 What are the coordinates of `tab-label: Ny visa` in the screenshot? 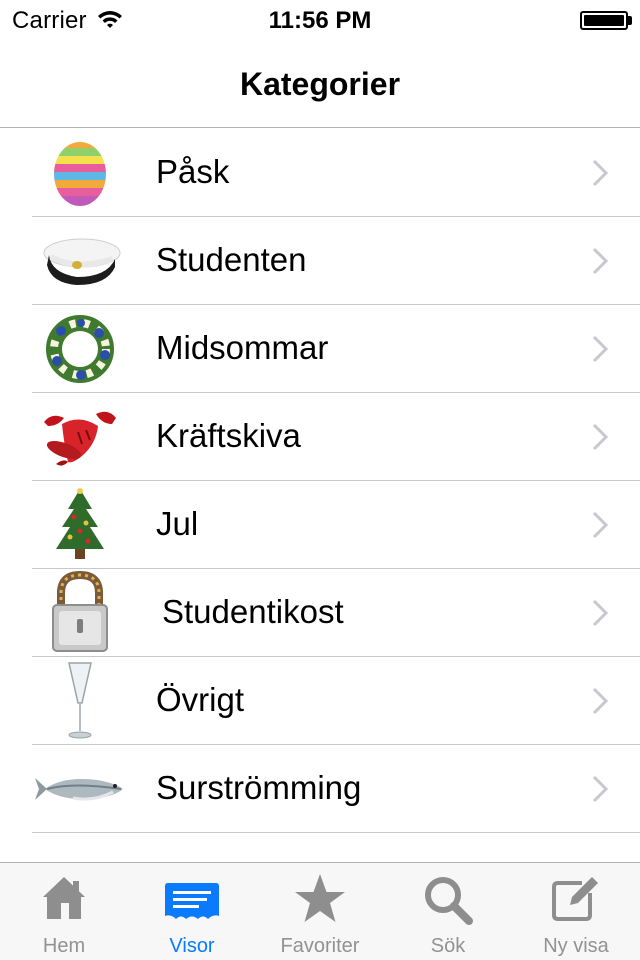 It's located at (576, 946).